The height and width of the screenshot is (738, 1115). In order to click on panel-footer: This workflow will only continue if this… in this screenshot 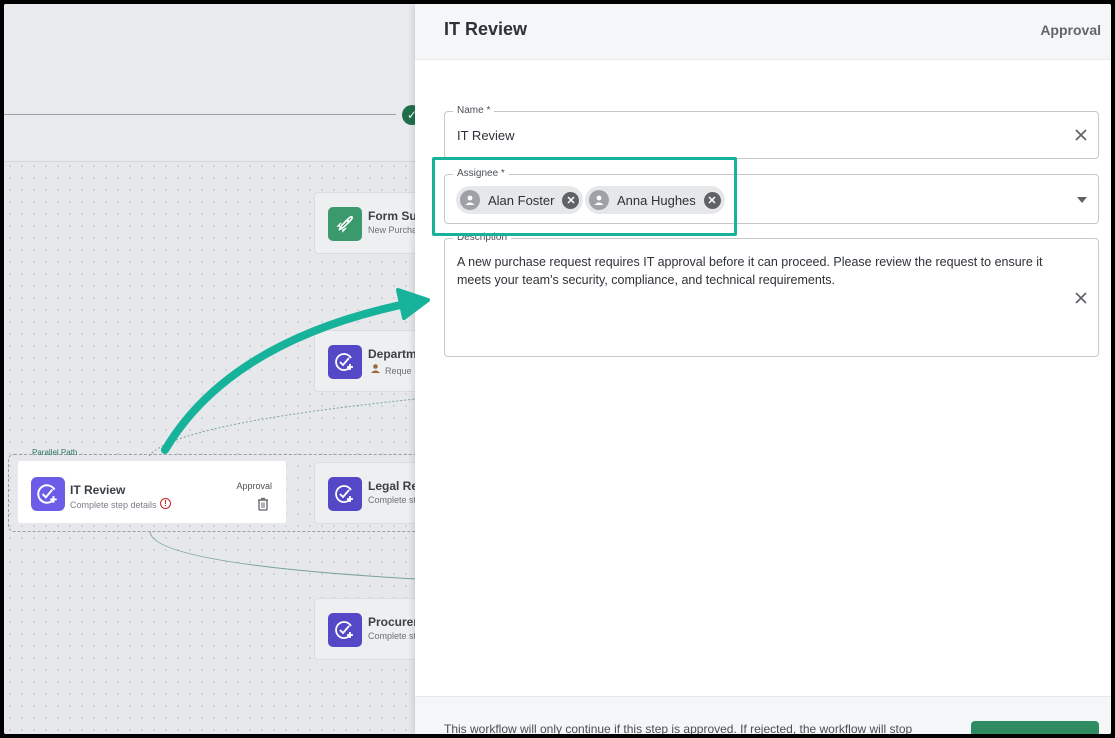, I will do `click(763, 715)`.